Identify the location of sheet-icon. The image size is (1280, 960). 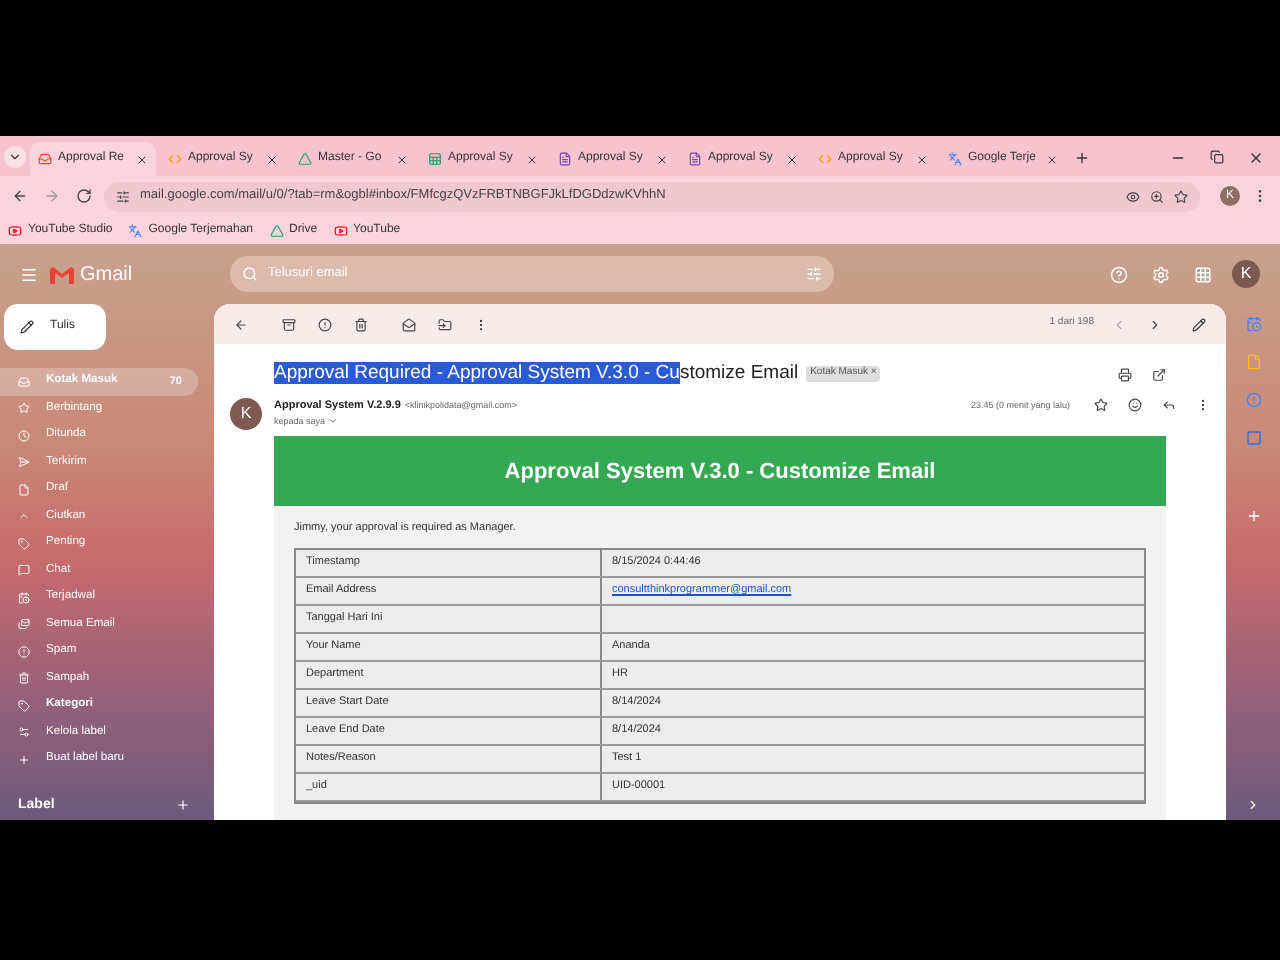
(435, 159).